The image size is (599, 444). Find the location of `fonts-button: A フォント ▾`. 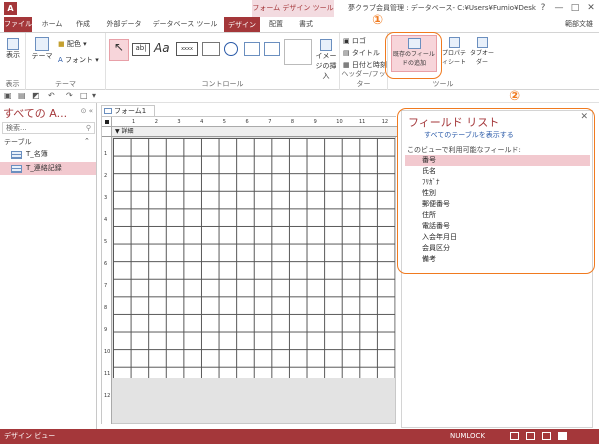

fonts-button: A フォント ▾ is located at coordinates (78, 60).